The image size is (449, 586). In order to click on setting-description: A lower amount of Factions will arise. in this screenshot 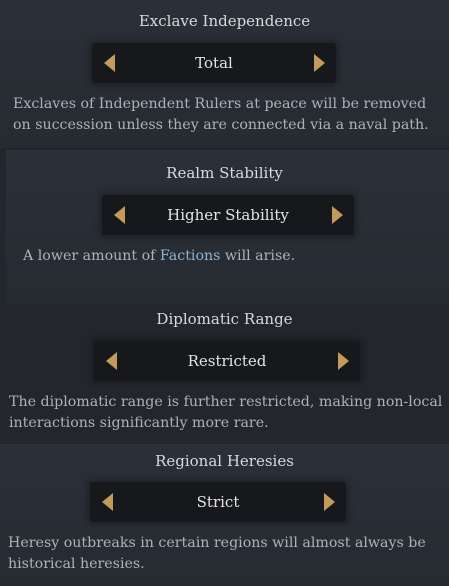, I will do `click(233, 256)`.